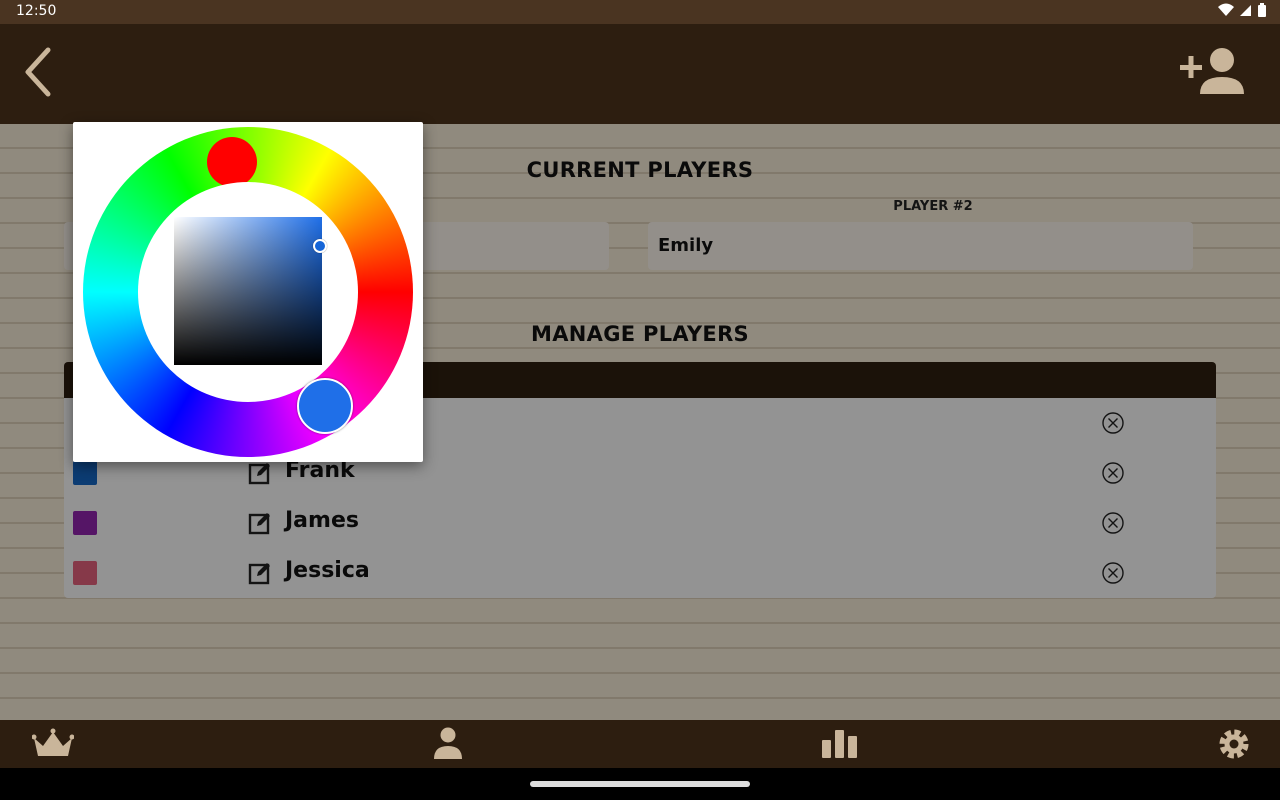 The image size is (1280, 800). I want to click on color-picker-dialog, so click(248, 292).